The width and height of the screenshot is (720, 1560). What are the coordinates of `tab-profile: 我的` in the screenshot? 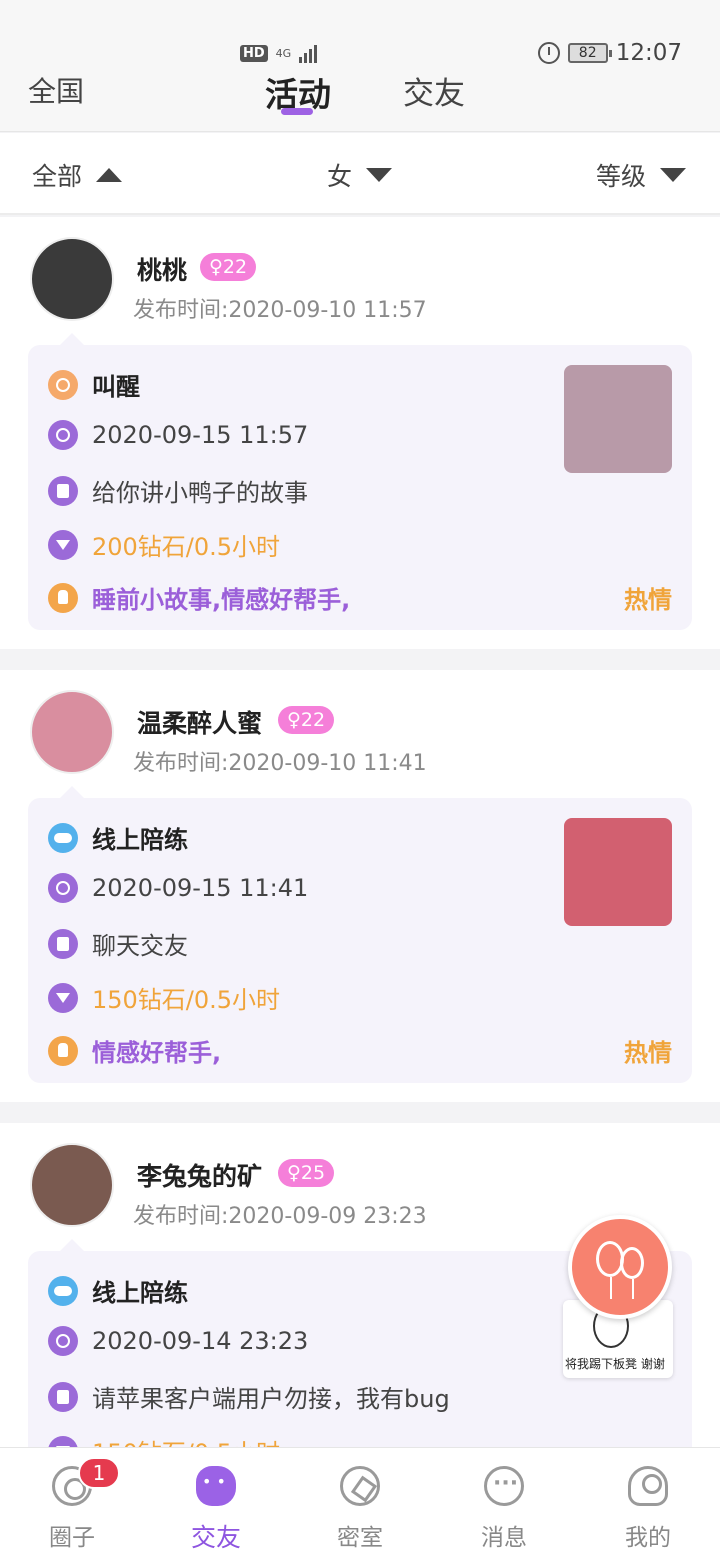 It's located at (648, 1509).